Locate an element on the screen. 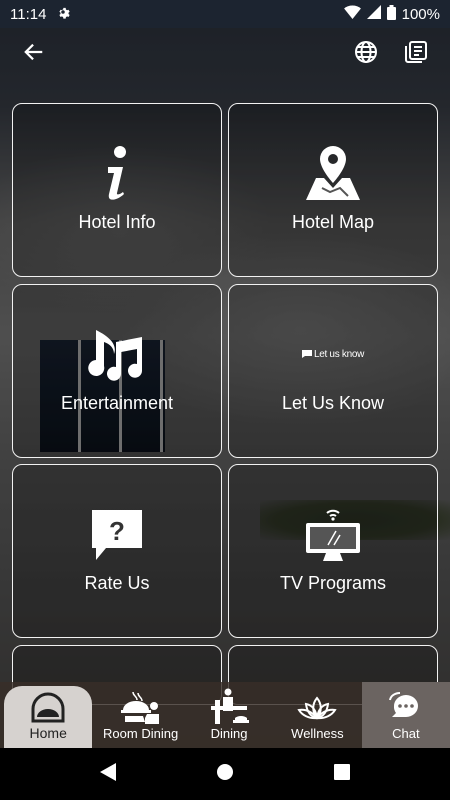  dining-icon is located at coordinates (230, 706).